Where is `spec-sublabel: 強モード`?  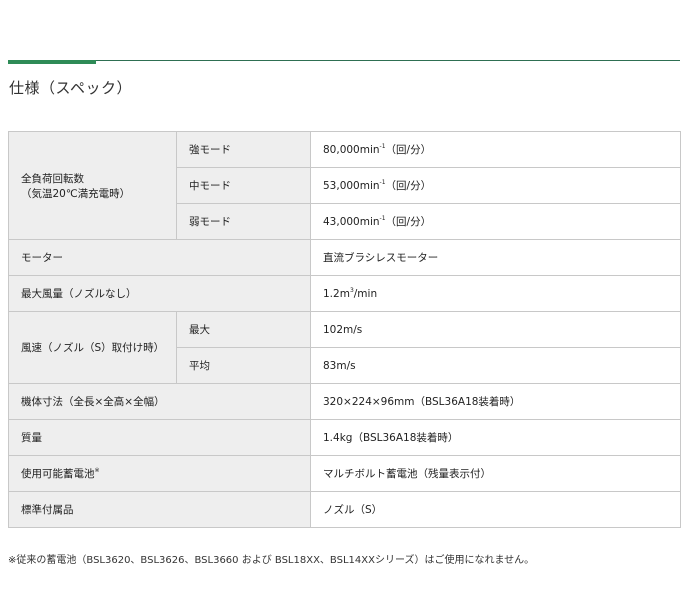
spec-sublabel: 強モード is located at coordinates (243, 149).